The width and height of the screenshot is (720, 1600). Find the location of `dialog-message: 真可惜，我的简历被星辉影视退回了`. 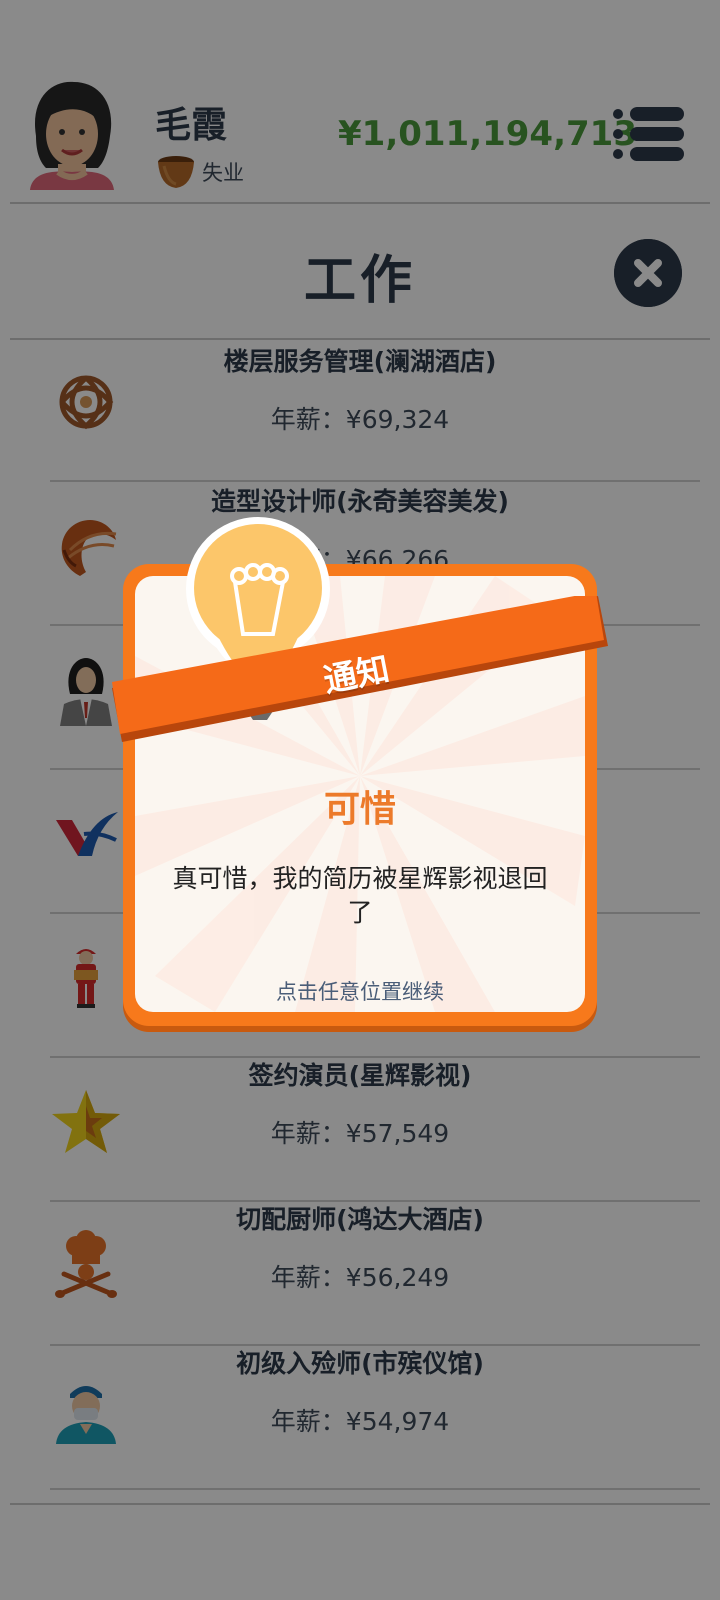

dialog-message: 真可惜，我的简历被星辉影视退回了 is located at coordinates (360, 895).